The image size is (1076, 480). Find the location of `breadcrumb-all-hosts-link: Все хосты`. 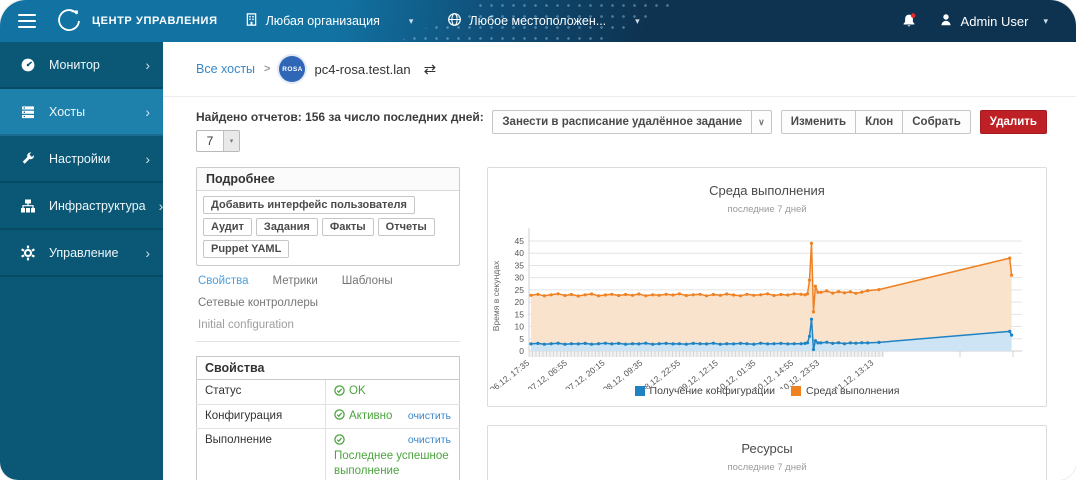

breadcrumb-all-hosts-link: Все хосты is located at coordinates (225, 69).